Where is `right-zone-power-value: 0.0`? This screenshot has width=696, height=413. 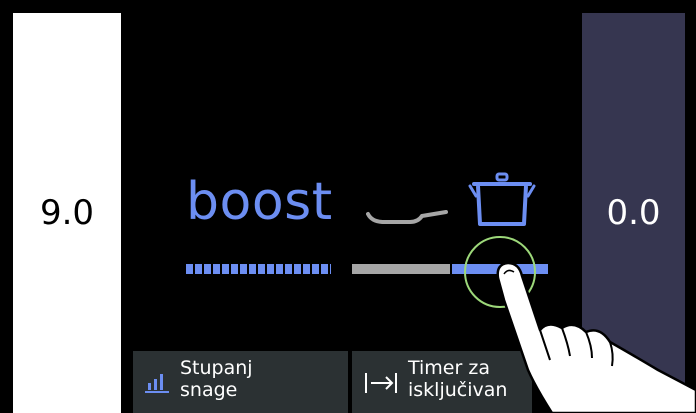 right-zone-power-value: 0.0 is located at coordinates (633, 213).